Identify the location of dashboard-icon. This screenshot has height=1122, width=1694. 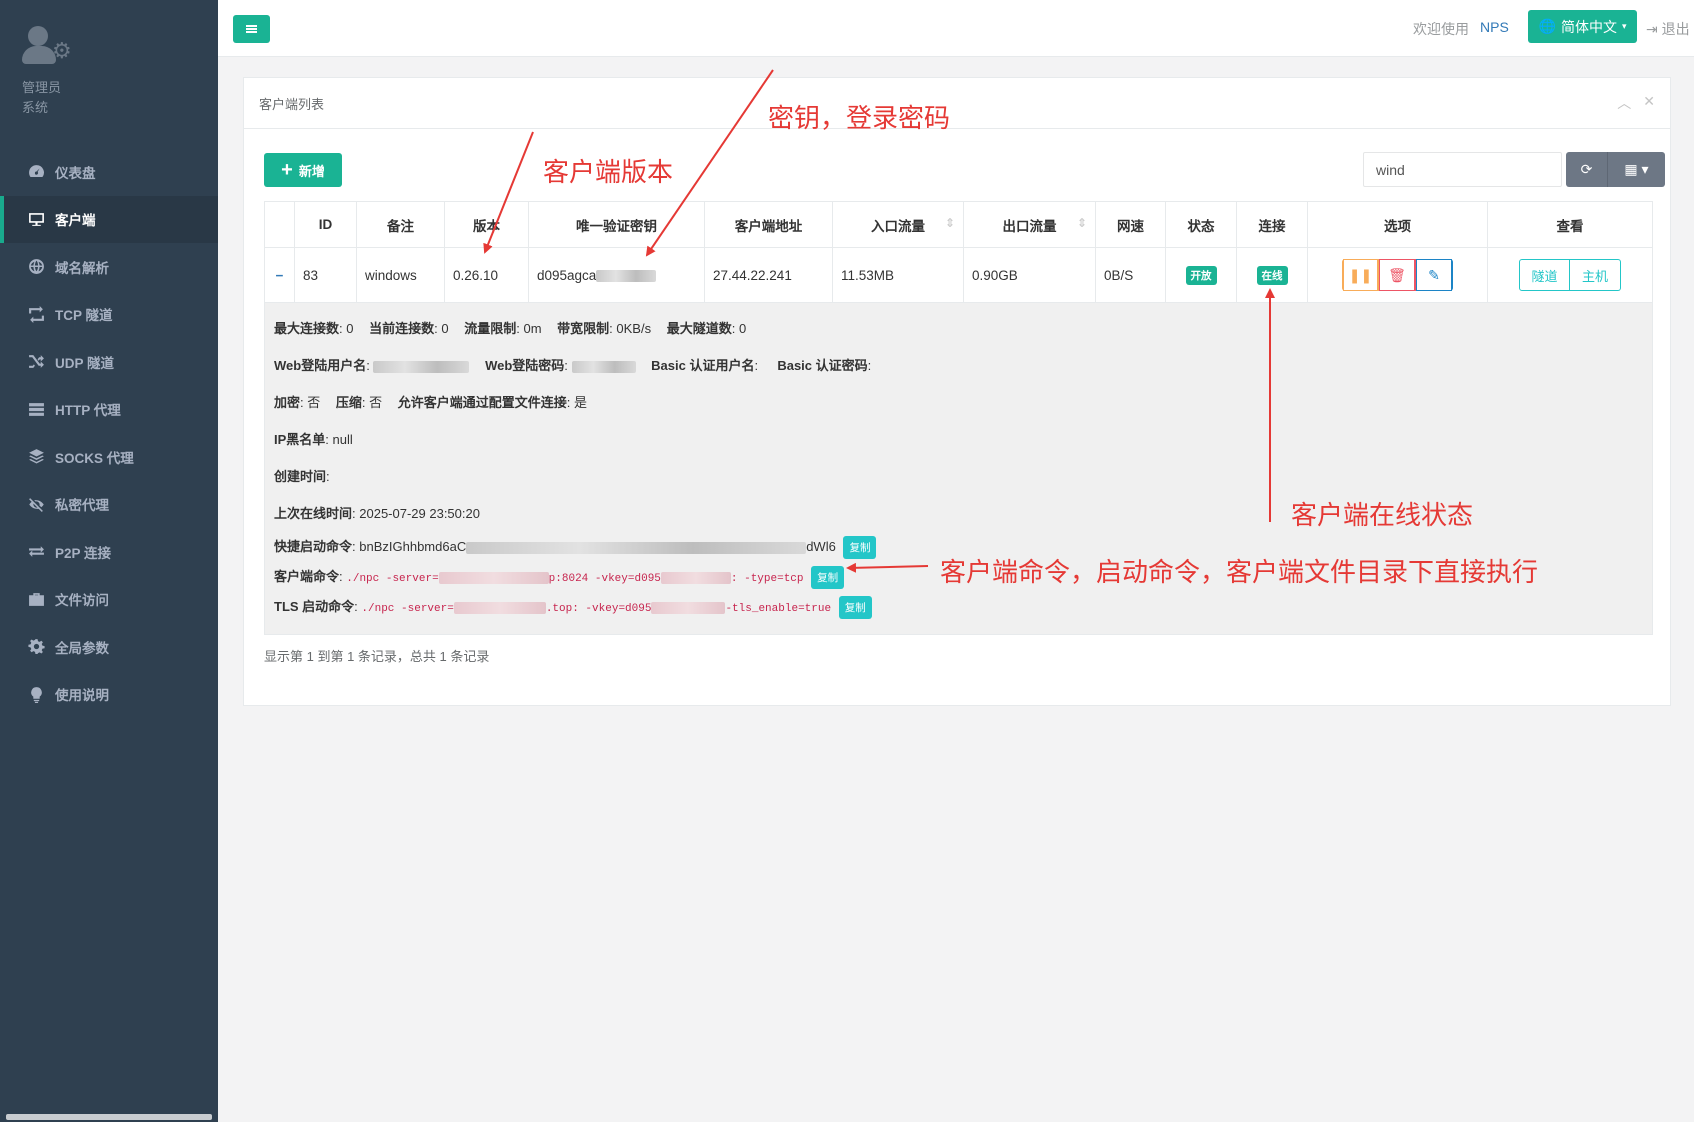
(36, 172).